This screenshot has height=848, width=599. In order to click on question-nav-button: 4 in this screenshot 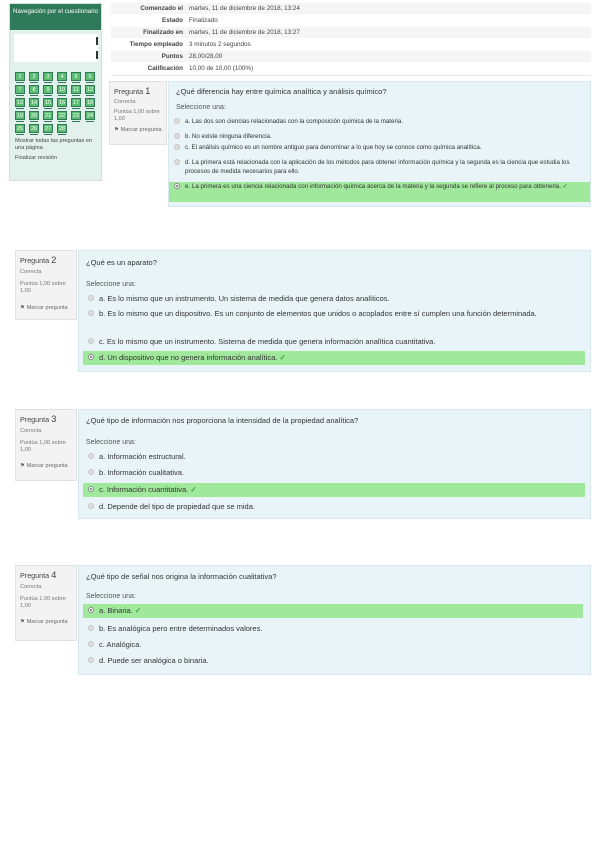, I will do `click(62, 77)`.